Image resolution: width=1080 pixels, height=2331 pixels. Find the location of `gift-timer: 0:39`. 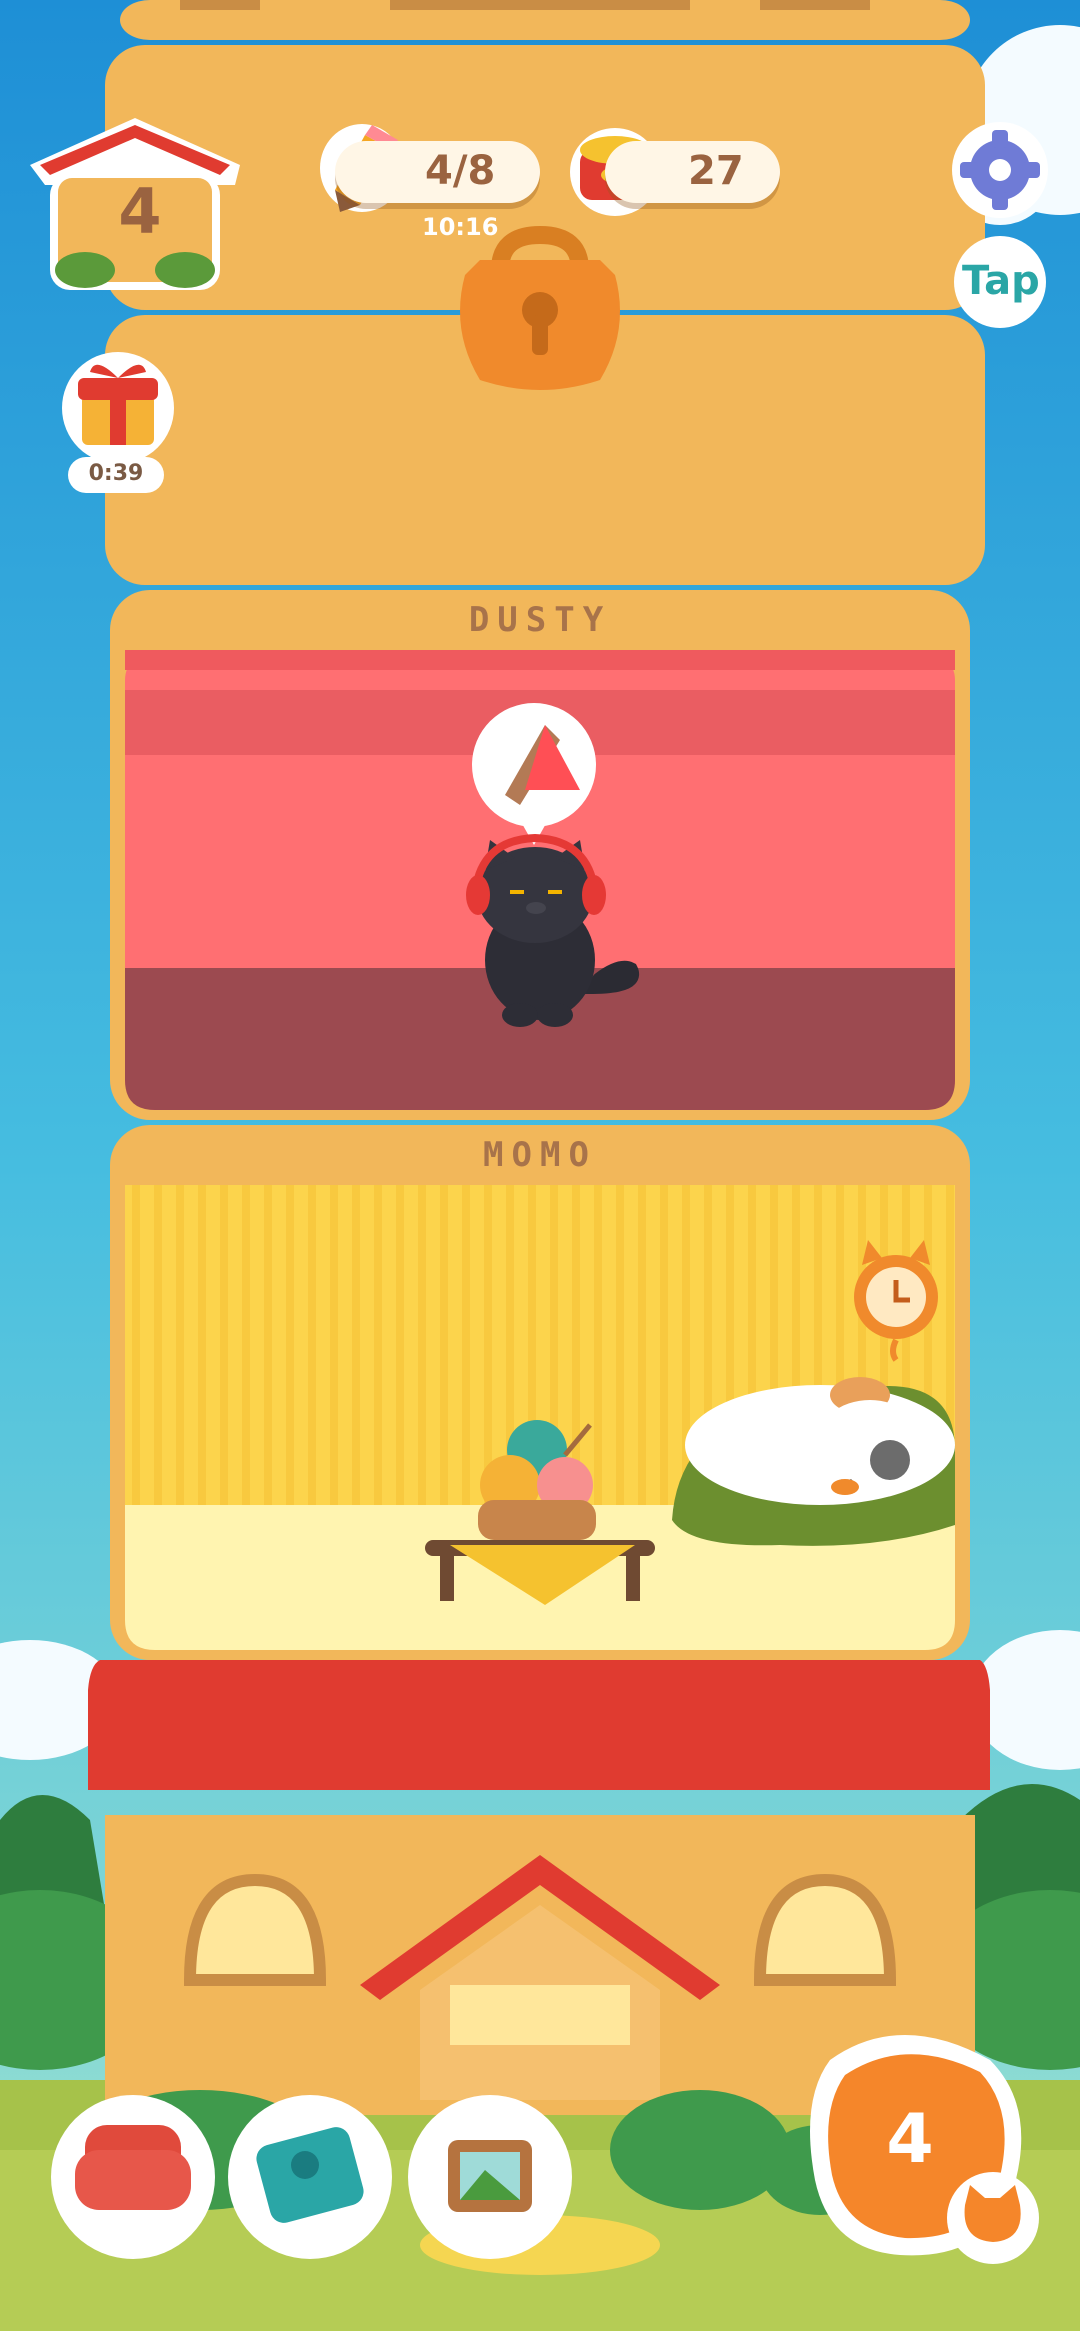

gift-timer: 0:39 is located at coordinates (116, 473).